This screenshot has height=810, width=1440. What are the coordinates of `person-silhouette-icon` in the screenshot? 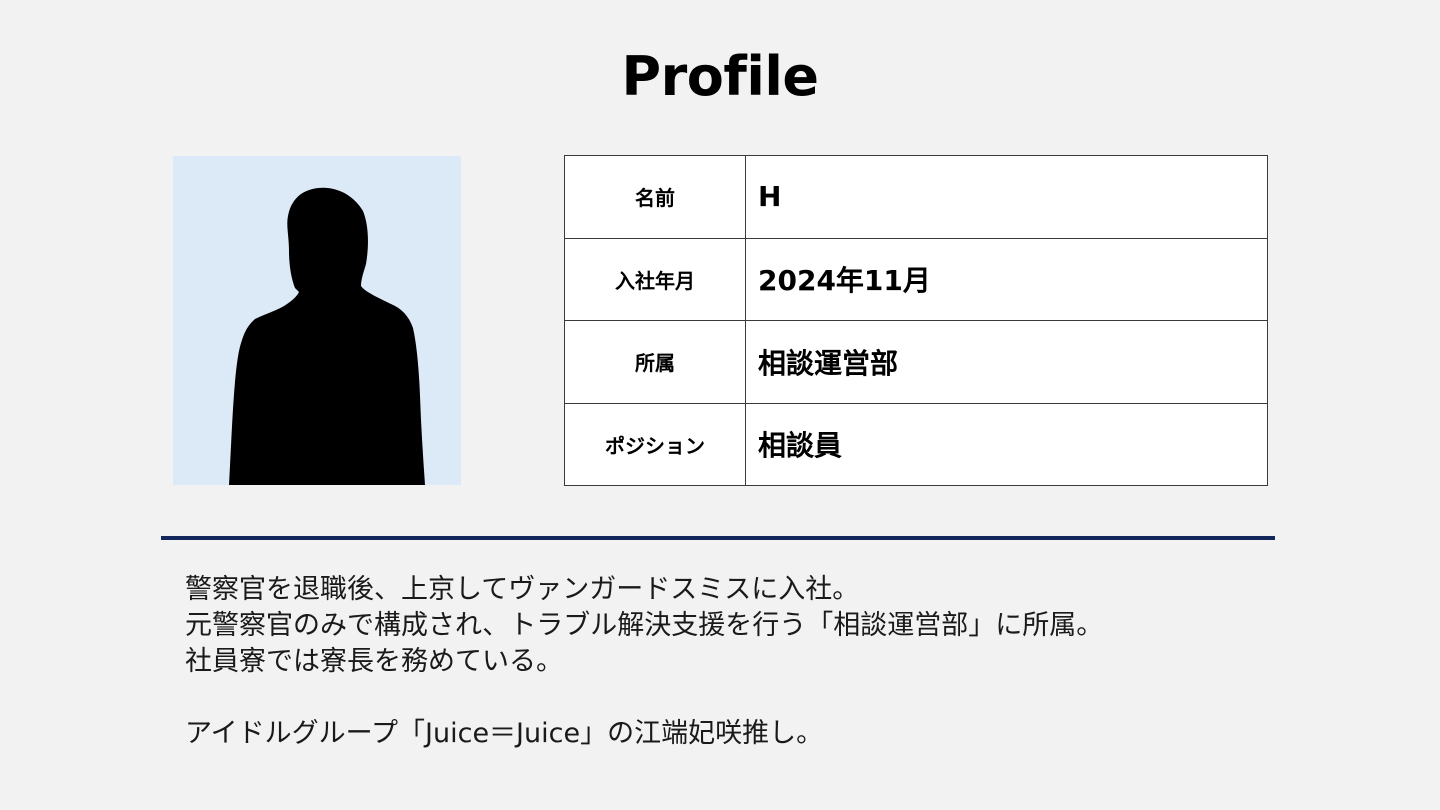 It's located at (327, 336).